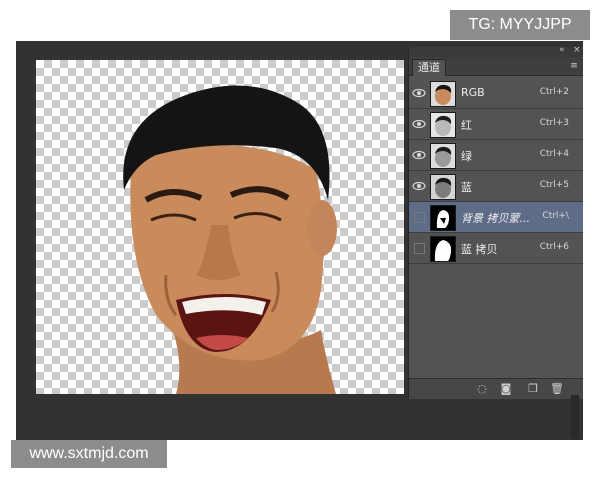 The width and height of the screenshot is (600, 480). I want to click on channel-name: 红, so click(466, 125).